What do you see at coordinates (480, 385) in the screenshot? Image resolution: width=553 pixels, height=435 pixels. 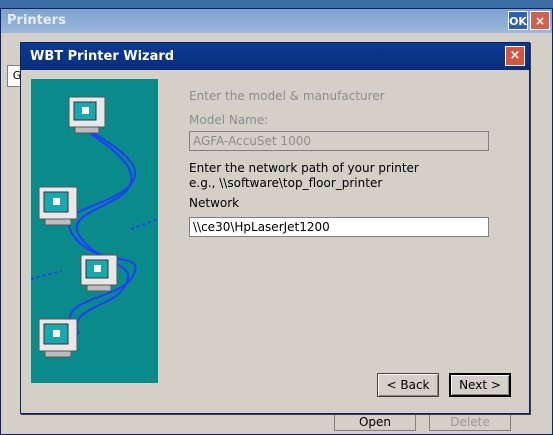 I see `next-button: Next >` at bounding box center [480, 385].